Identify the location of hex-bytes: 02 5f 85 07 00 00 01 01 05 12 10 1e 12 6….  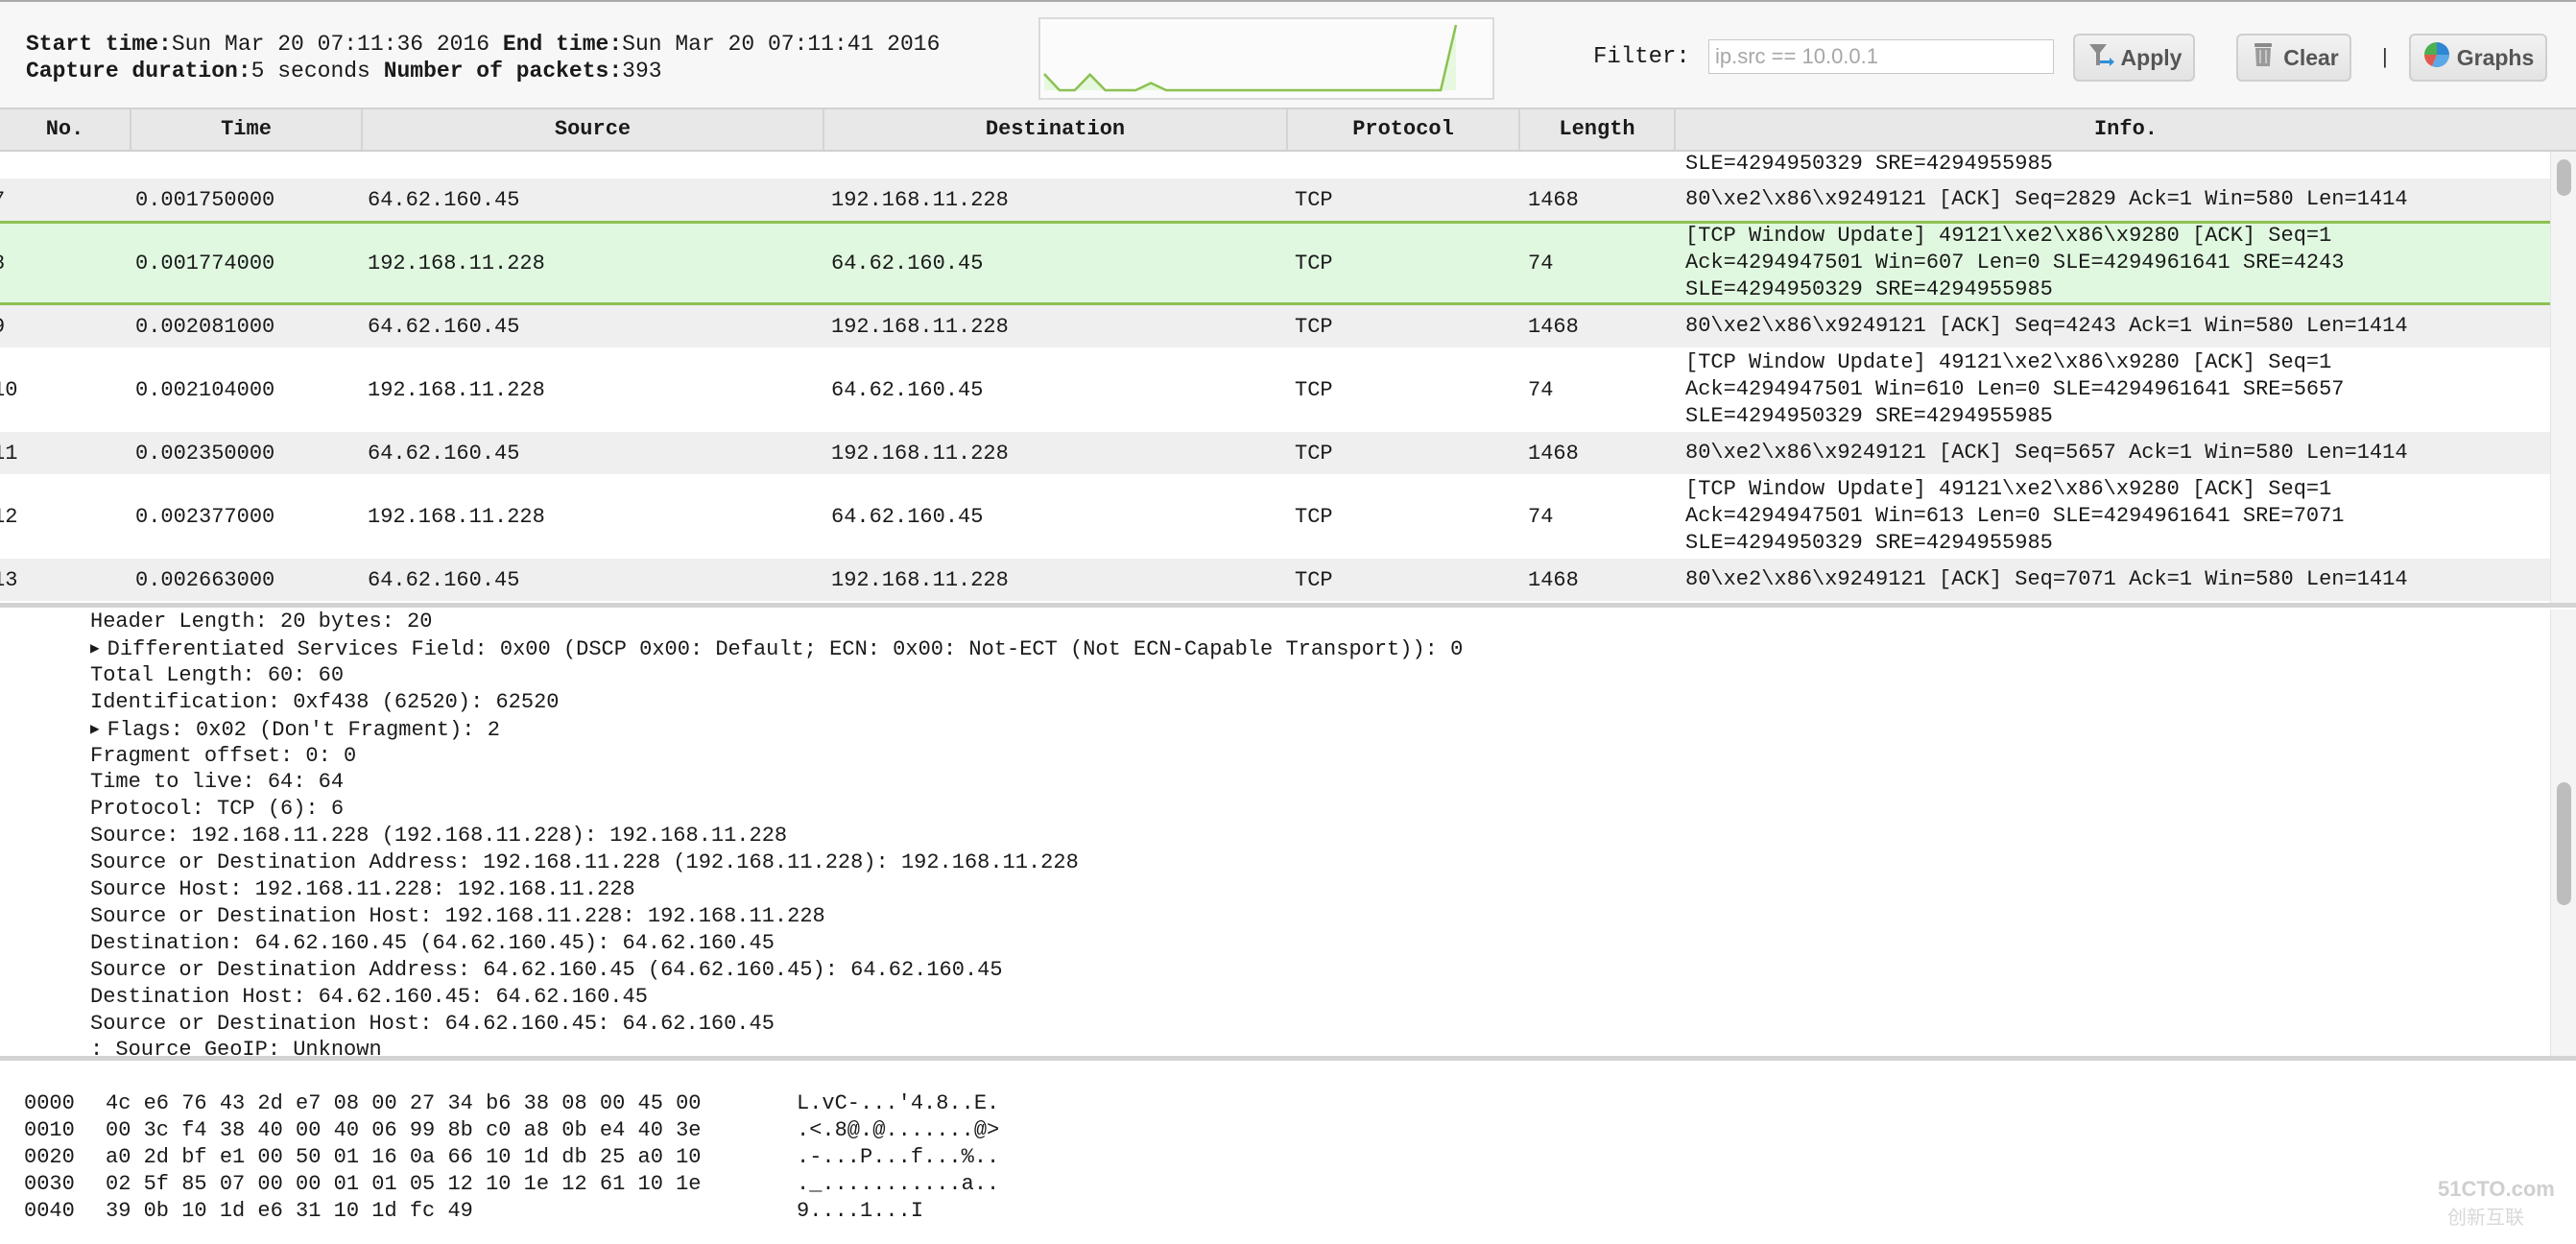
(404, 1184).